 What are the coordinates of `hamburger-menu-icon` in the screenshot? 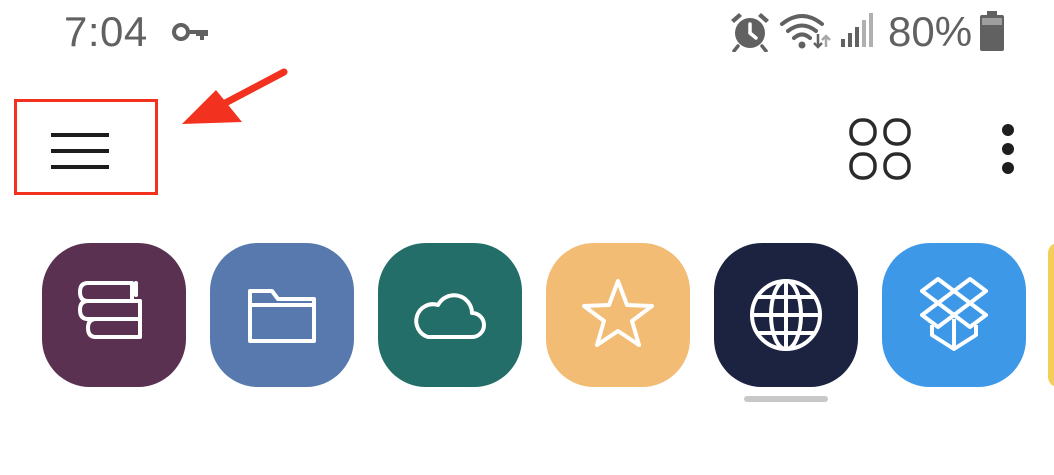 It's located at (80, 151).